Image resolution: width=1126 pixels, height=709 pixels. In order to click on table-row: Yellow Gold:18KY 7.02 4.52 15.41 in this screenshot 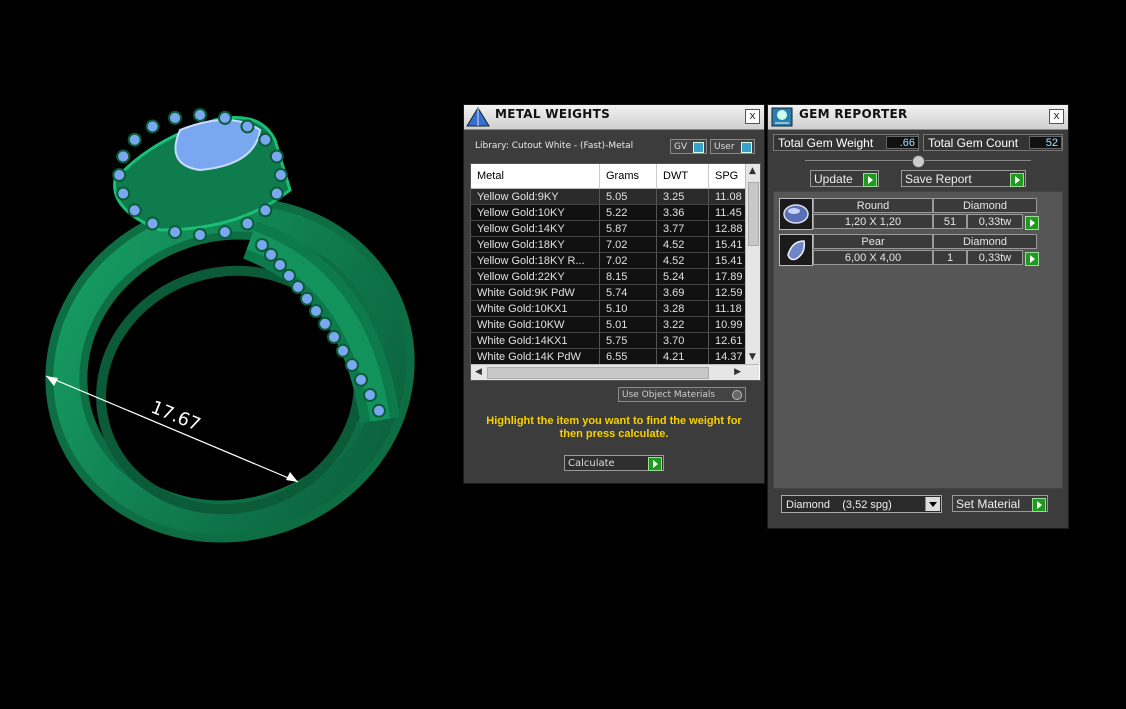, I will do `click(613, 244)`.